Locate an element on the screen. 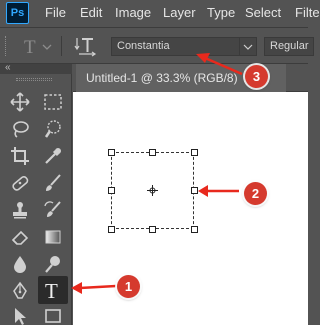 Image resolution: width=320 pixels, height=325 pixels. eyedropper-tool is located at coordinates (53, 156).